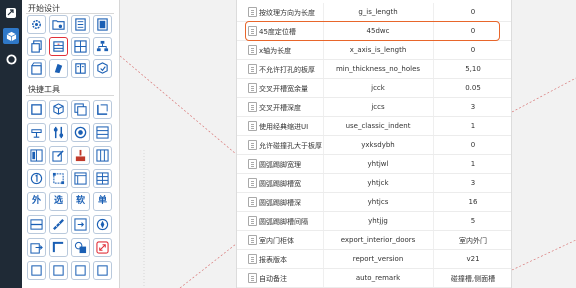 This screenshot has width=576, height=288. What do you see at coordinates (472, 279) in the screenshot?
I see `param-value: 碰撞槽,侧面槽` at bounding box center [472, 279].